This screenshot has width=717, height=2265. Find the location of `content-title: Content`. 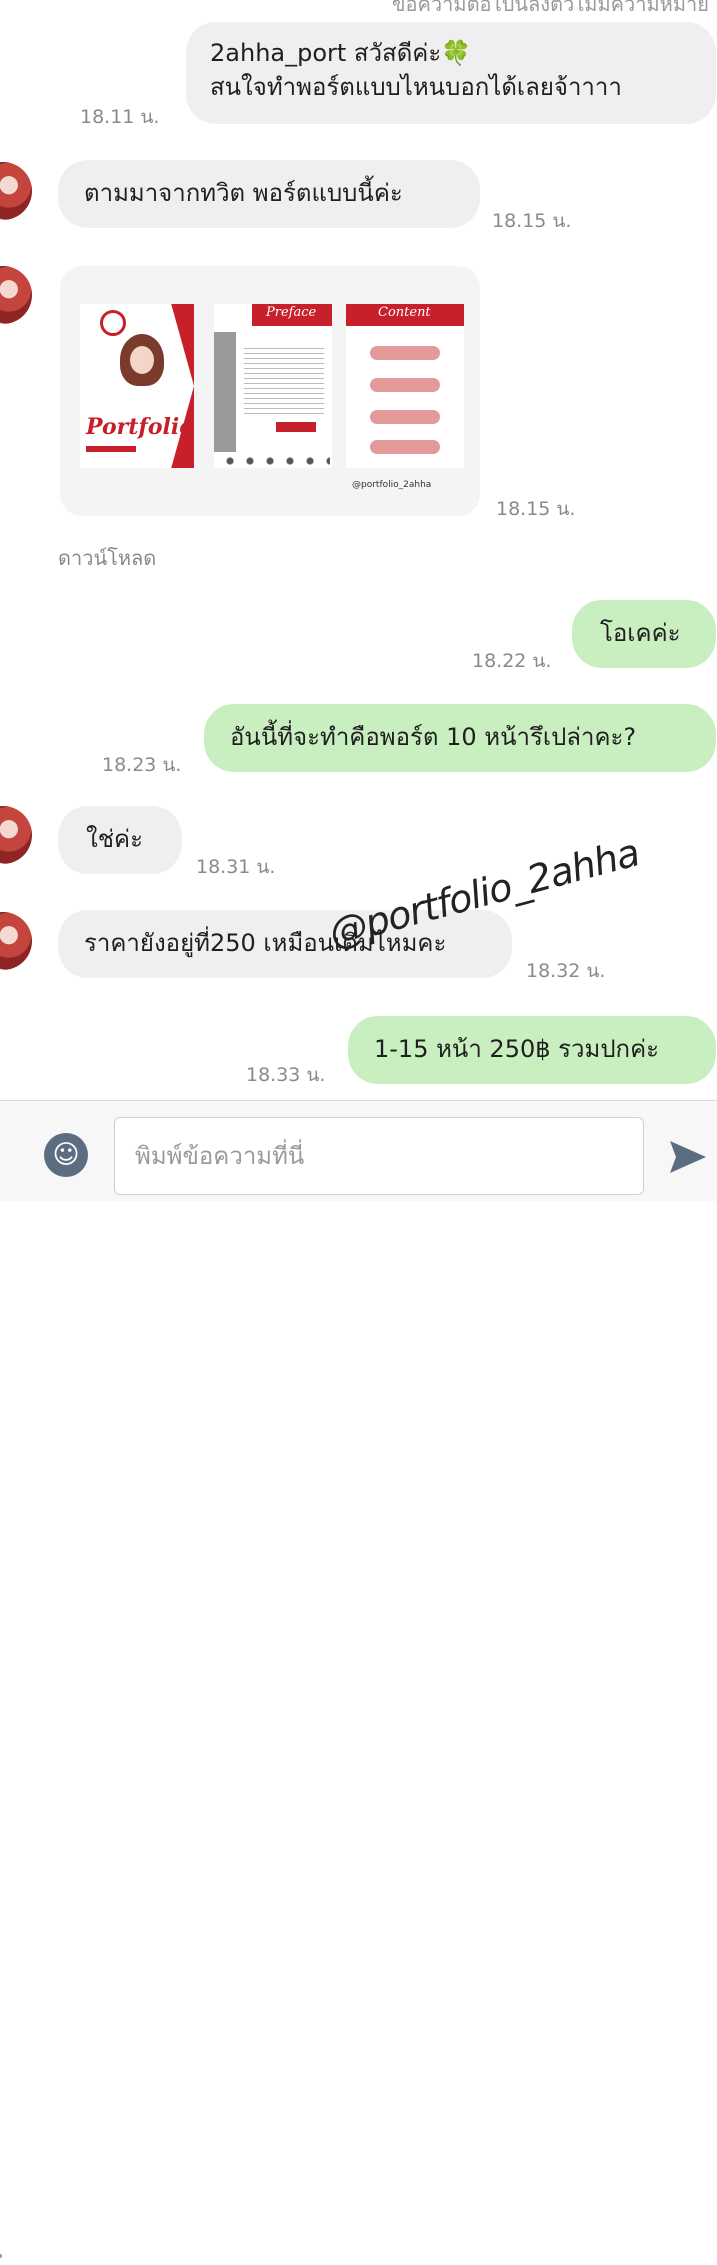

content-title: Content is located at coordinates (404, 312).